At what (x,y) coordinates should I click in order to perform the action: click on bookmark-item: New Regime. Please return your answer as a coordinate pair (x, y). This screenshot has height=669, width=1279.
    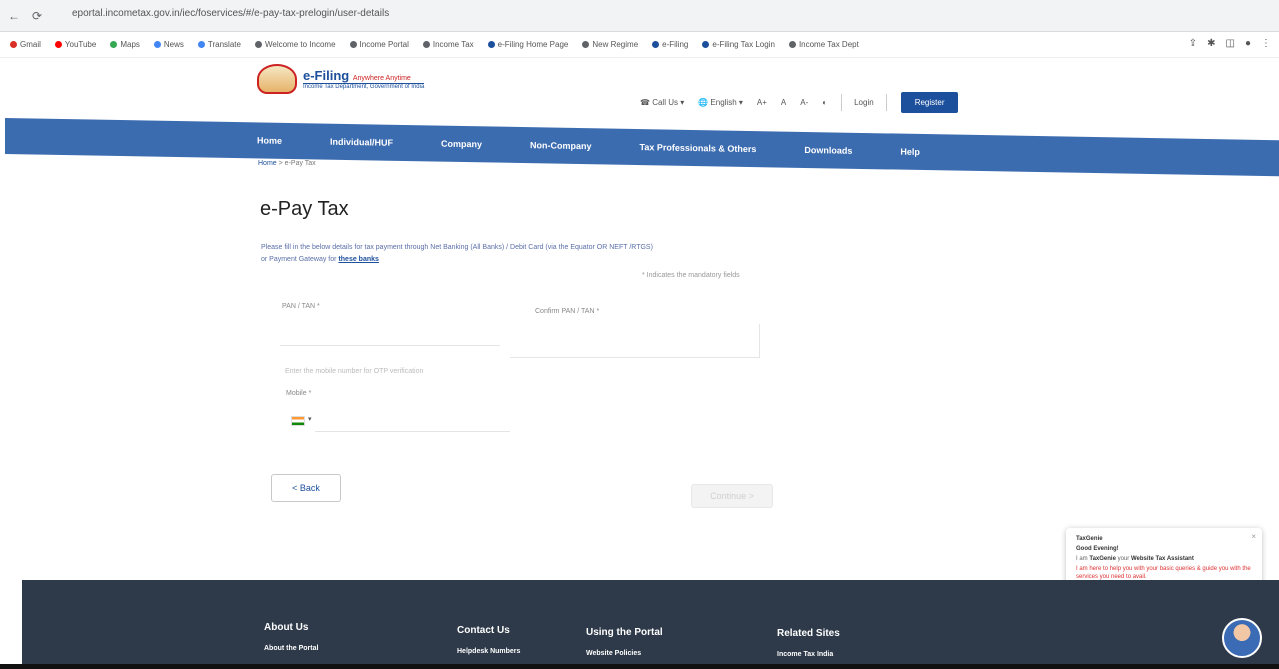
    Looking at the image, I should click on (610, 44).